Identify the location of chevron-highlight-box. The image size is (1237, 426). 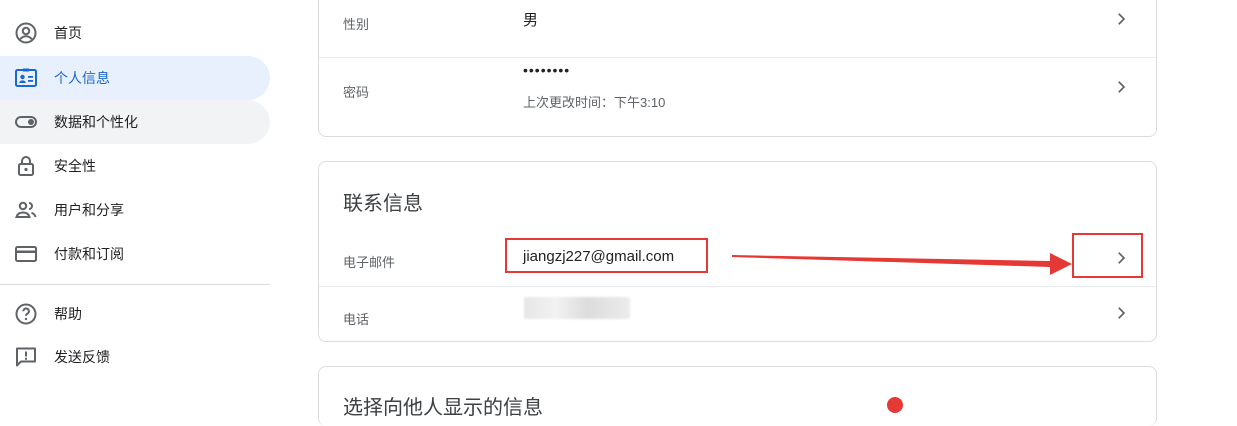
(1107, 255).